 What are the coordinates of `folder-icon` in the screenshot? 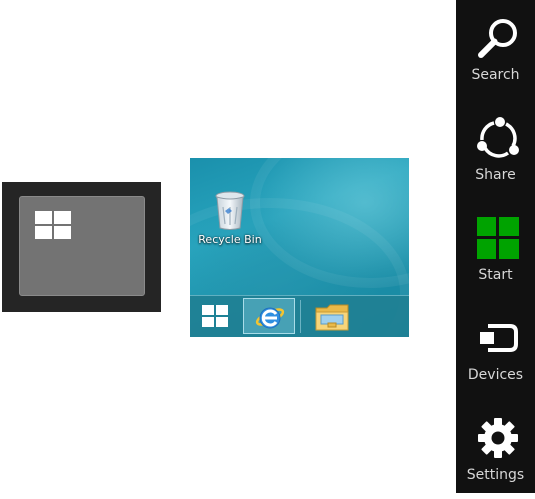 It's located at (332, 320).